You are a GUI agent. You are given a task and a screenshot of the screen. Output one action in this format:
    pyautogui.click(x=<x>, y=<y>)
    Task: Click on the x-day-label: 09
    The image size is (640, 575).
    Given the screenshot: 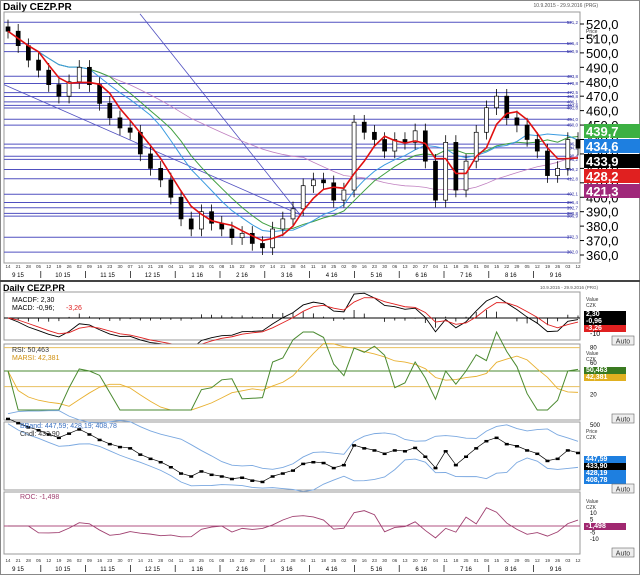 What is the action you would take?
    pyautogui.click(x=355, y=266)
    